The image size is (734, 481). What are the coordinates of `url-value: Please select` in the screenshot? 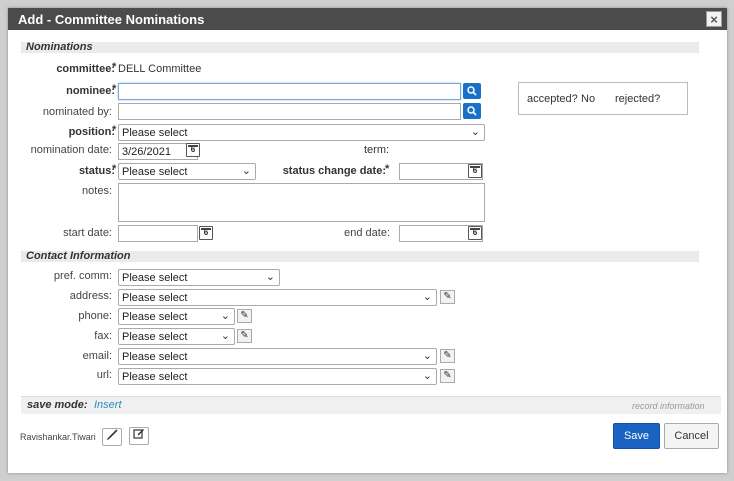 It's located at (155, 377).